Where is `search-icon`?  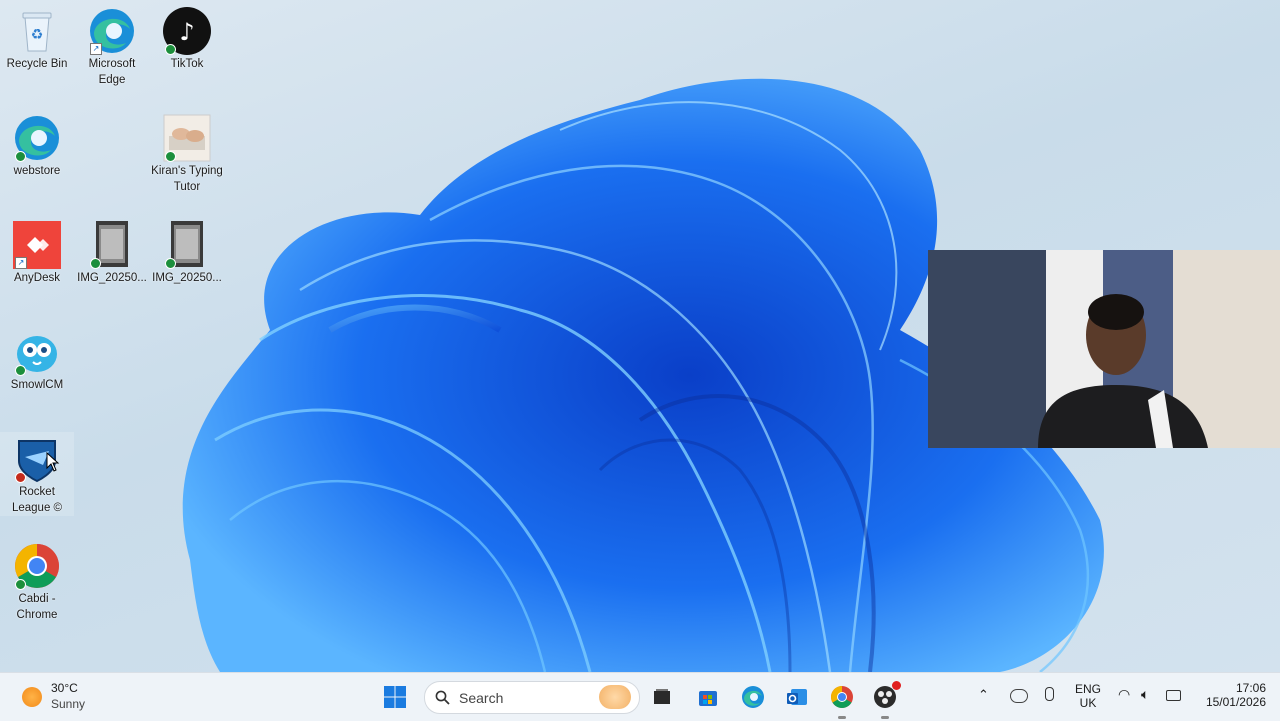 search-icon is located at coordinates (442, 697).